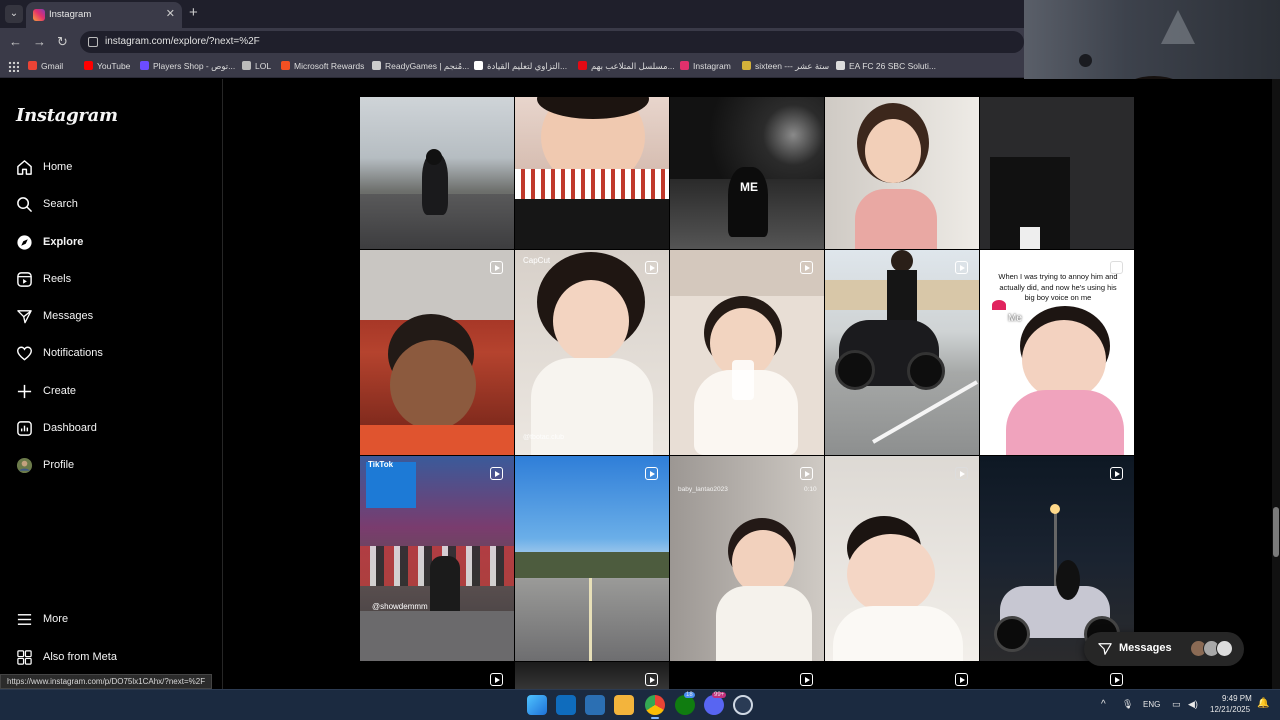 The width and height of the screenshot is (1280, 720). I want to click on tiktok-watermark: TikTok, so click(381, 464).